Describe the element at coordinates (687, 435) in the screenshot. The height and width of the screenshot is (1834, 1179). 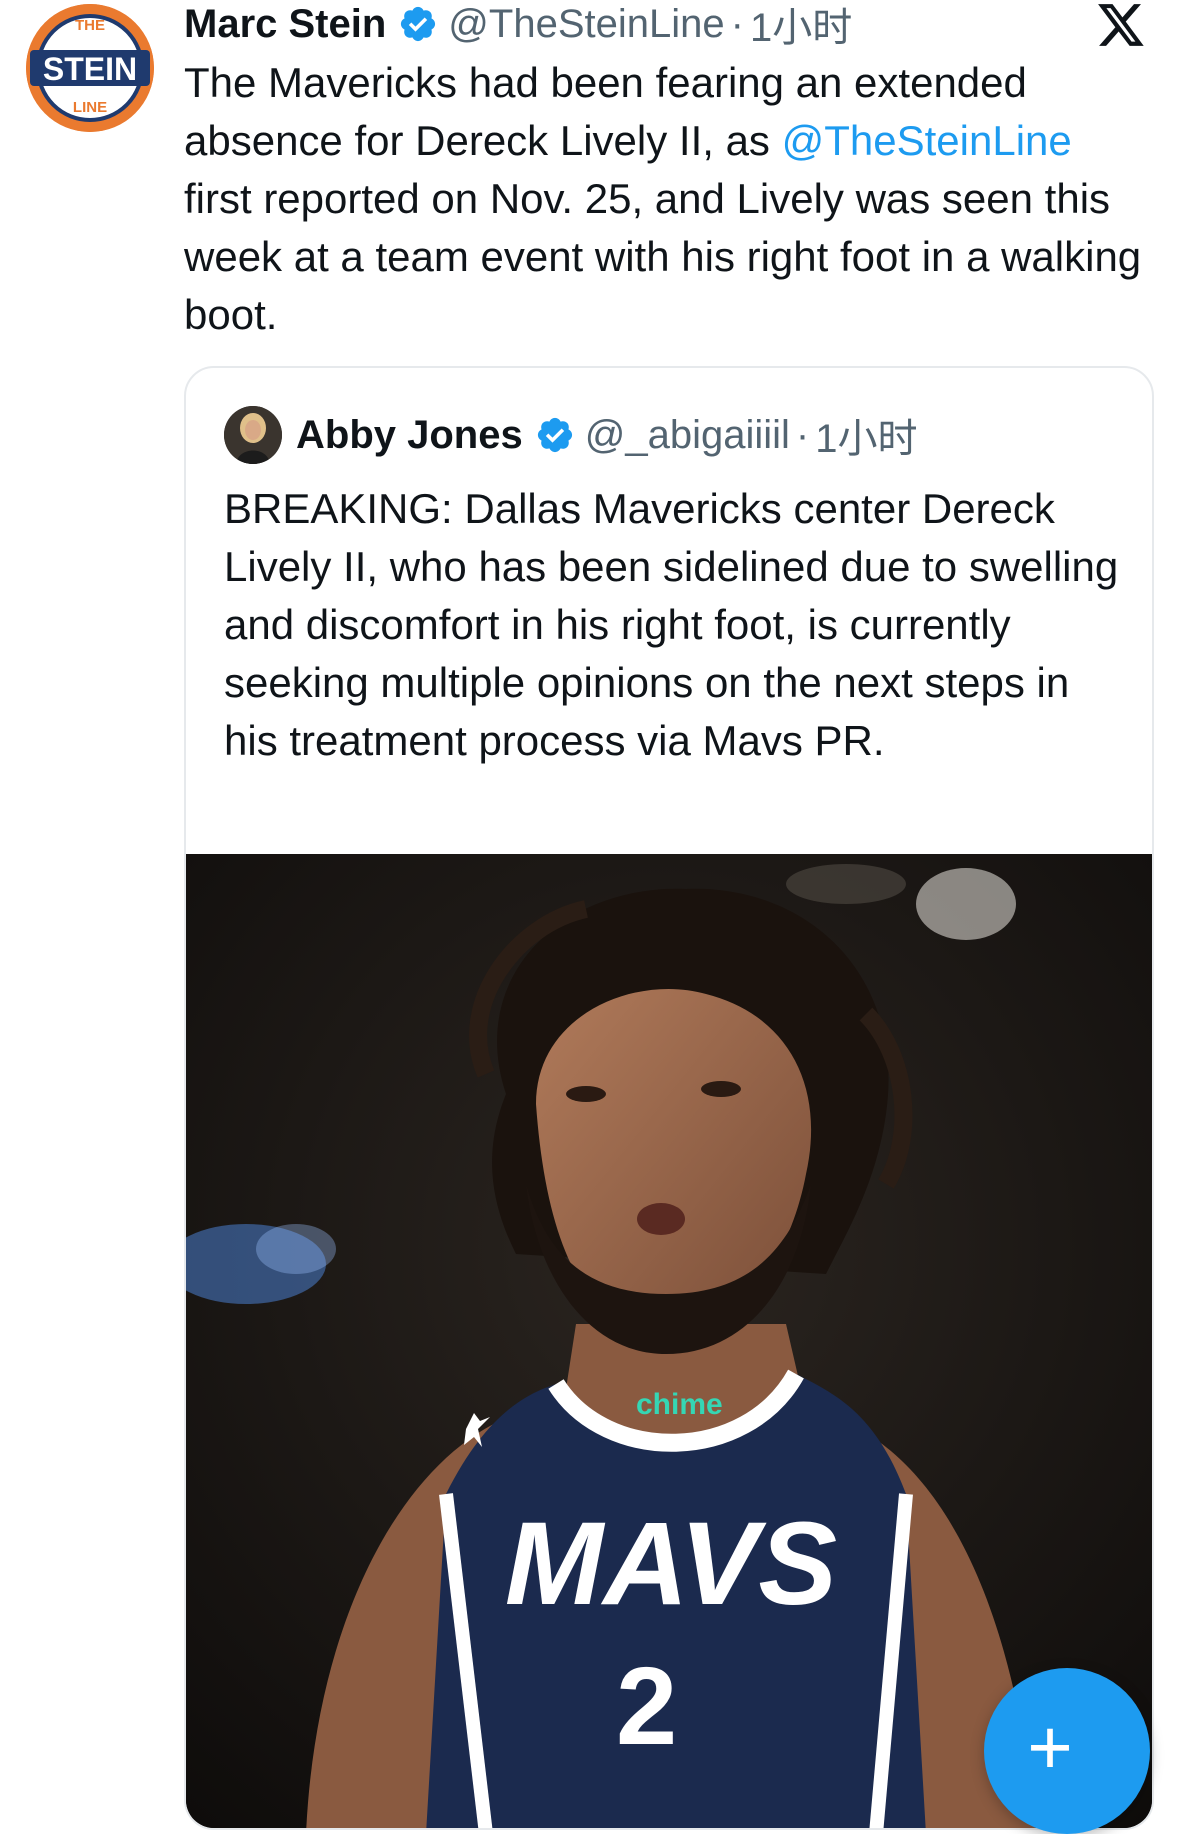
I see `quoted-author-handle: @_abigaiiiil` at that location.